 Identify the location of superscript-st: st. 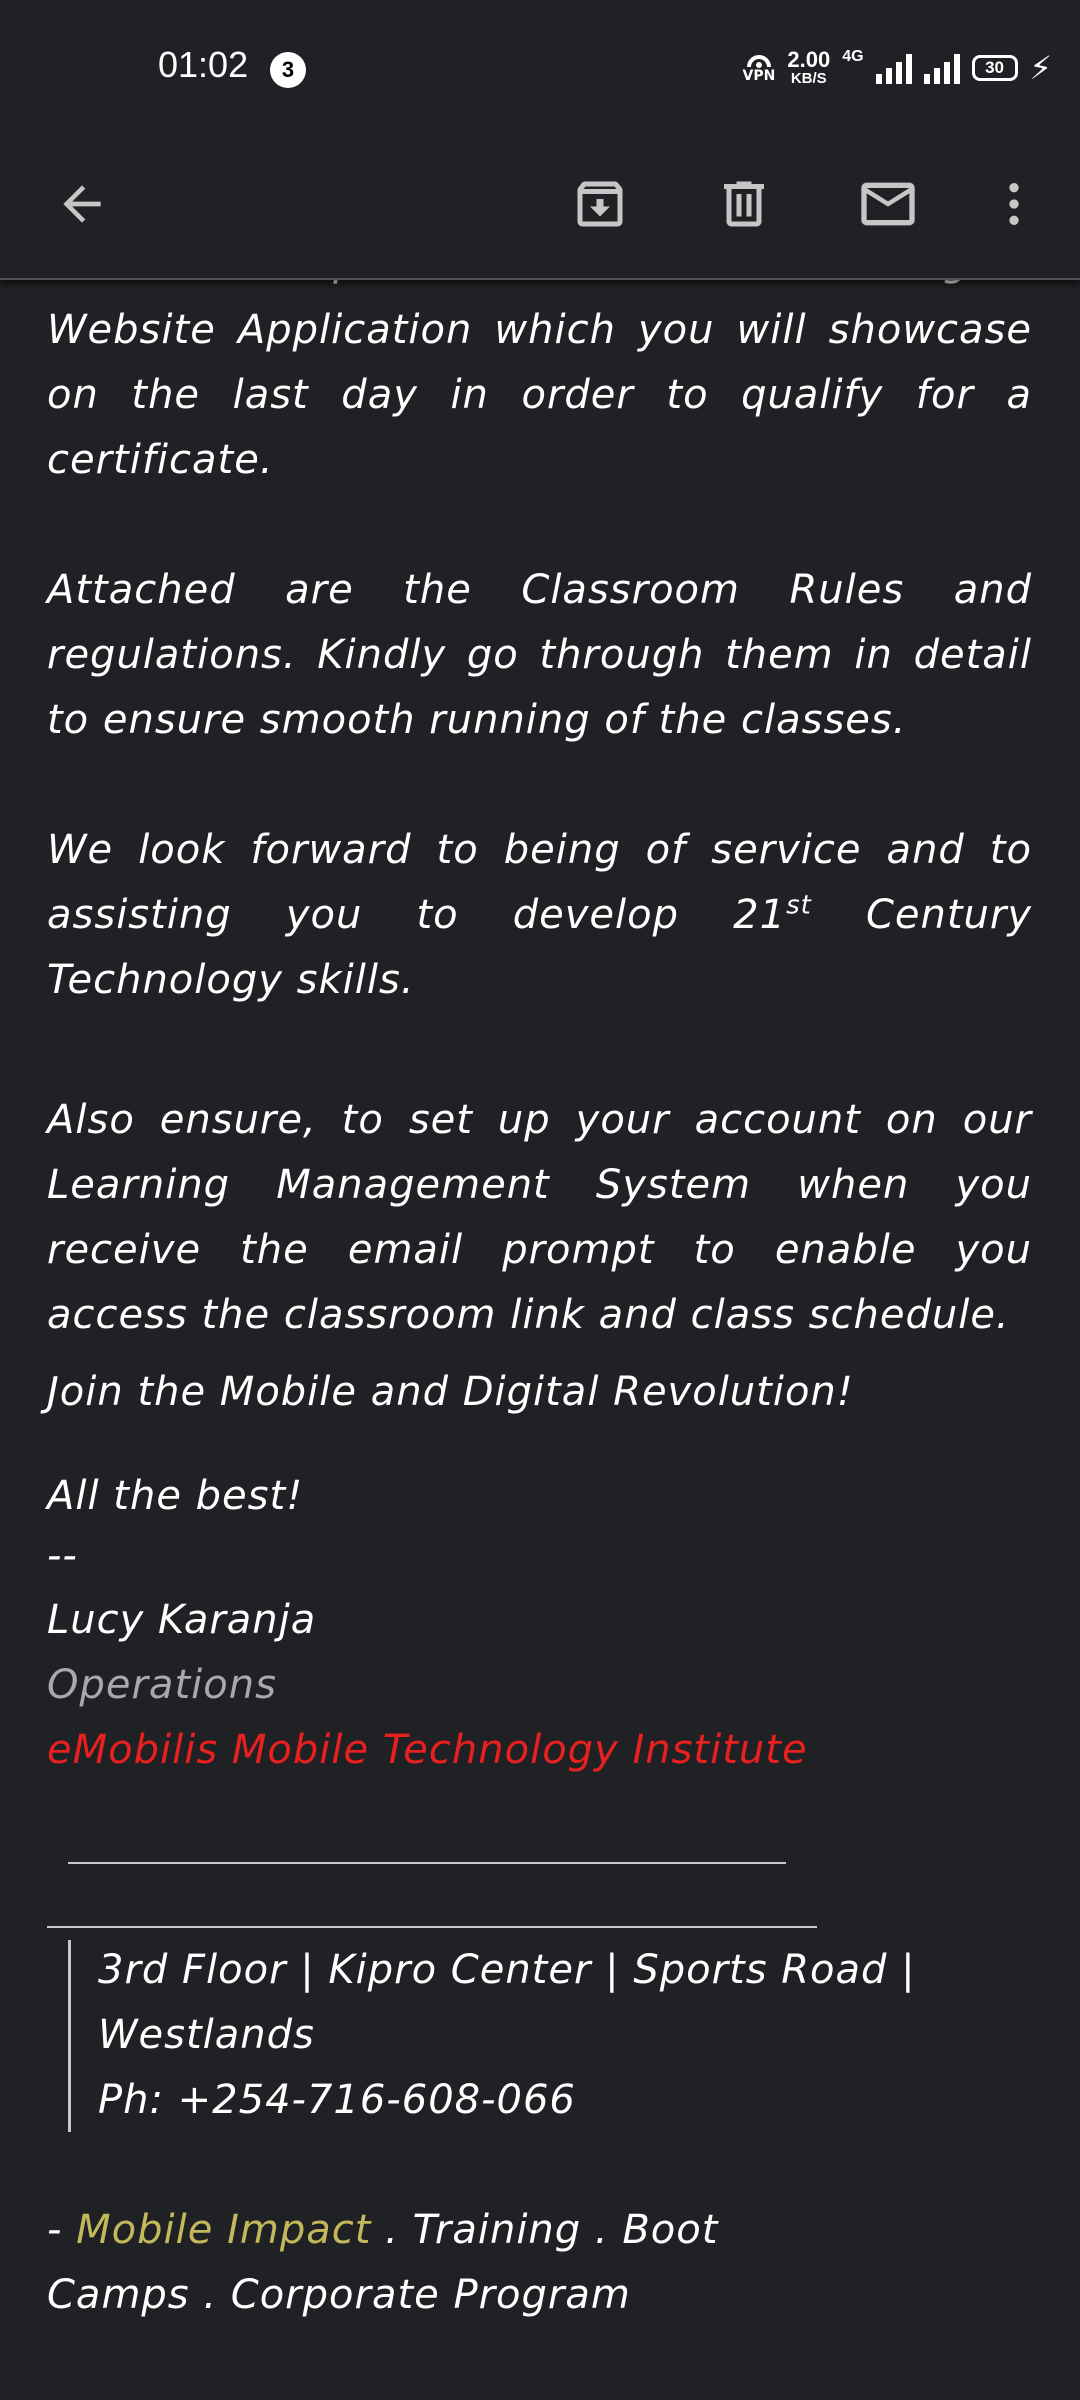
(799, 905).